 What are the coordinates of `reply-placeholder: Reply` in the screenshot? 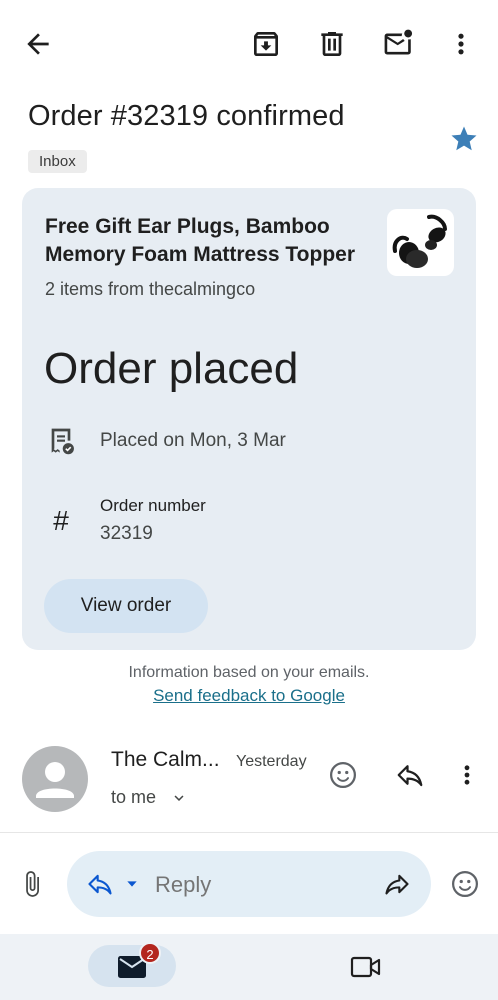 It's located at (183, 885).